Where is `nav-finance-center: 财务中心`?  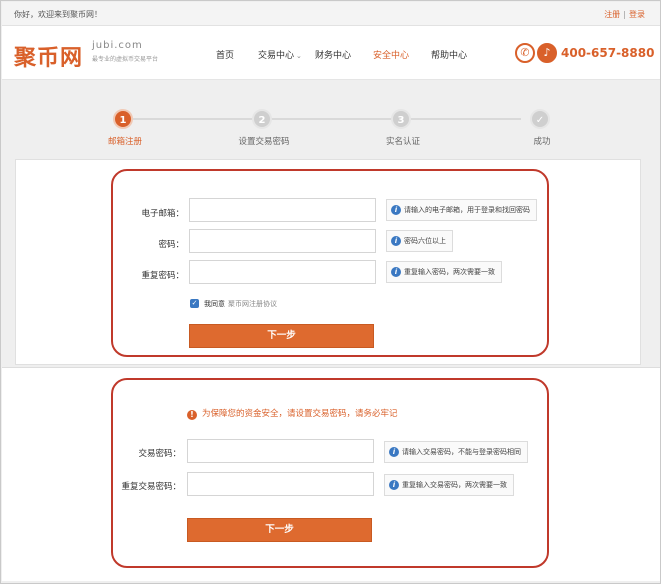
nav-finance-center: 财务中心 is located at coordinates (333, 54).